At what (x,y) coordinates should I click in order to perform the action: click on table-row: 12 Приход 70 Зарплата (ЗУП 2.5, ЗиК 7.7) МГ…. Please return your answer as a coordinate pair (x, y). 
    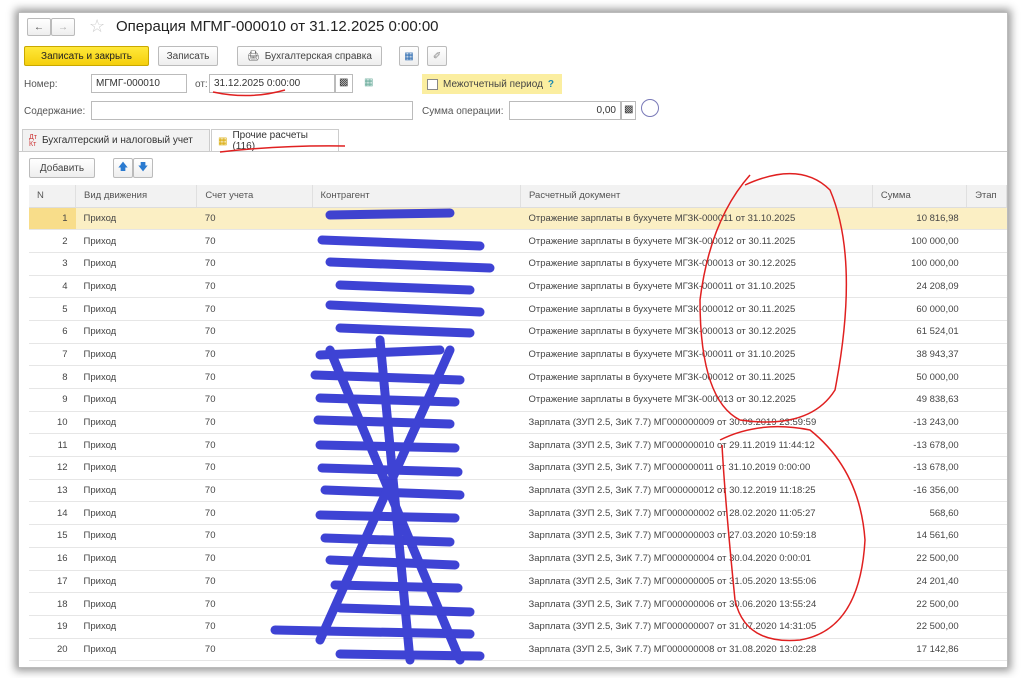
    Looking at the image, I should click on (518, 468).